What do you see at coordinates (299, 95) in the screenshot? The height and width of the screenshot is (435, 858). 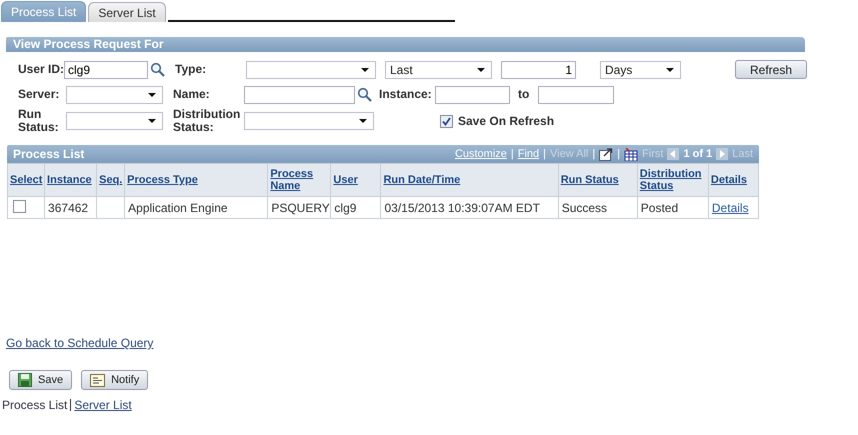 I see `name-field` at bounding box center [299, 95].